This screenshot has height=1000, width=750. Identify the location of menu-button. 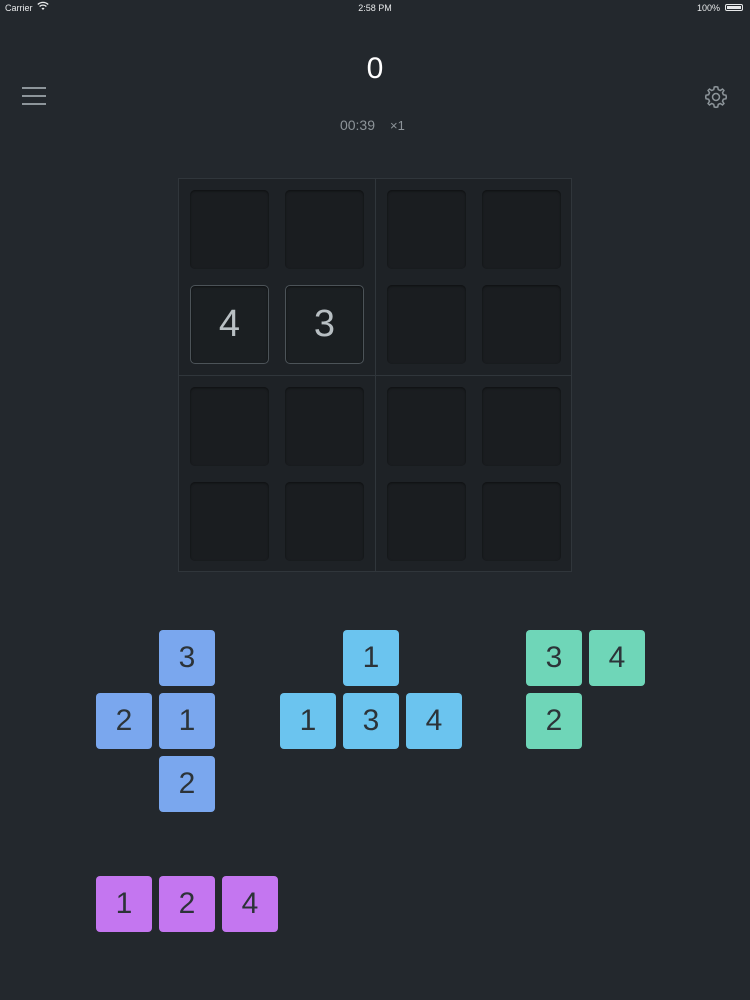
(34, 96).